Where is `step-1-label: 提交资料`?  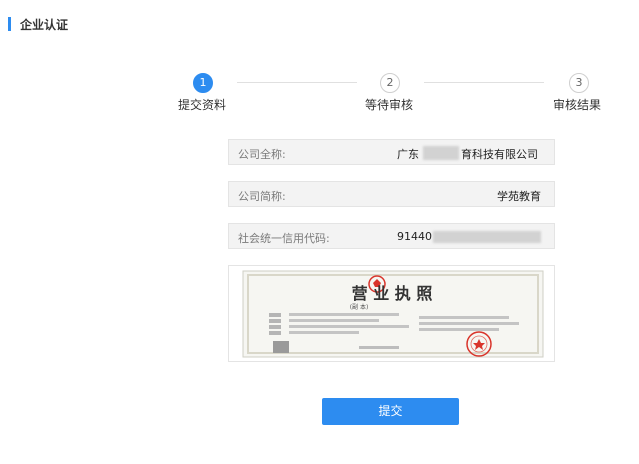 step-1-label: 提交资料 is located at coordinates (202, 105).